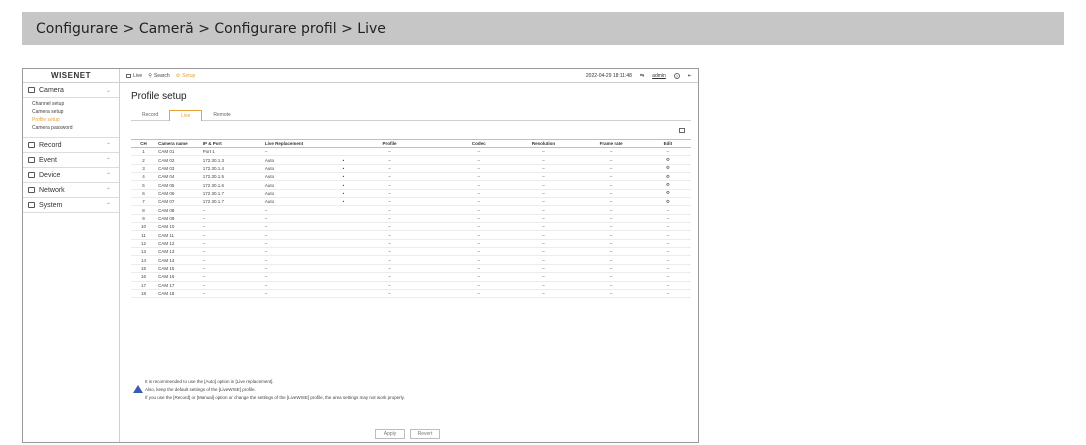  Describe the element at coordinates (231, 160) in the screenshot. I see `table-cell: 172.30.1.3` at that location.